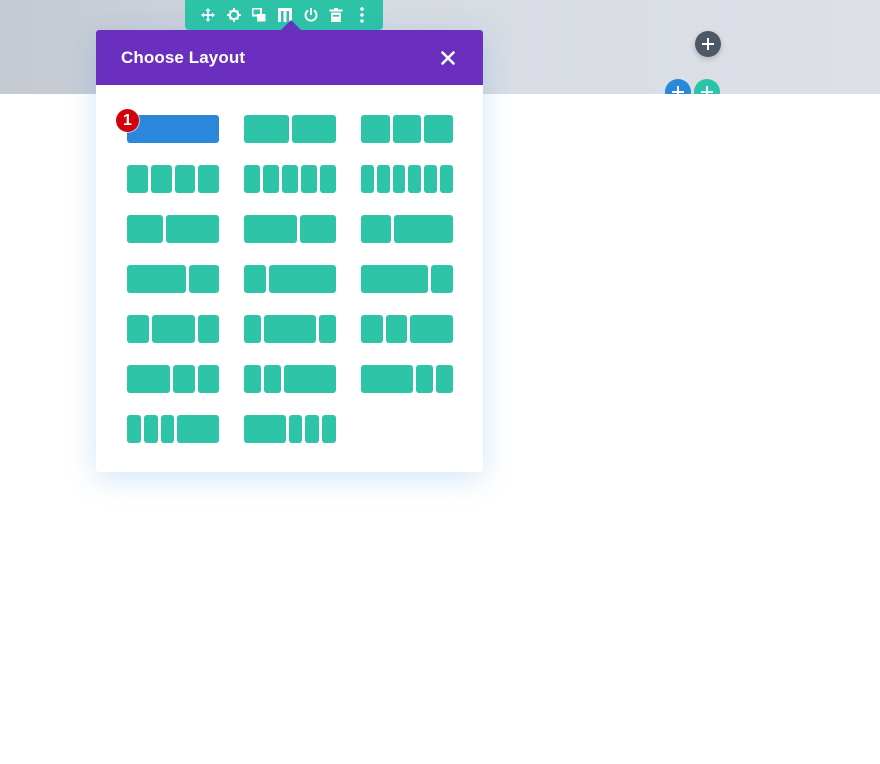 The image size is (880, 764). What do you see at coordinates (259, 15) in the screenshot?
I see `duplicate-icon` at bounding box center [259, 15].